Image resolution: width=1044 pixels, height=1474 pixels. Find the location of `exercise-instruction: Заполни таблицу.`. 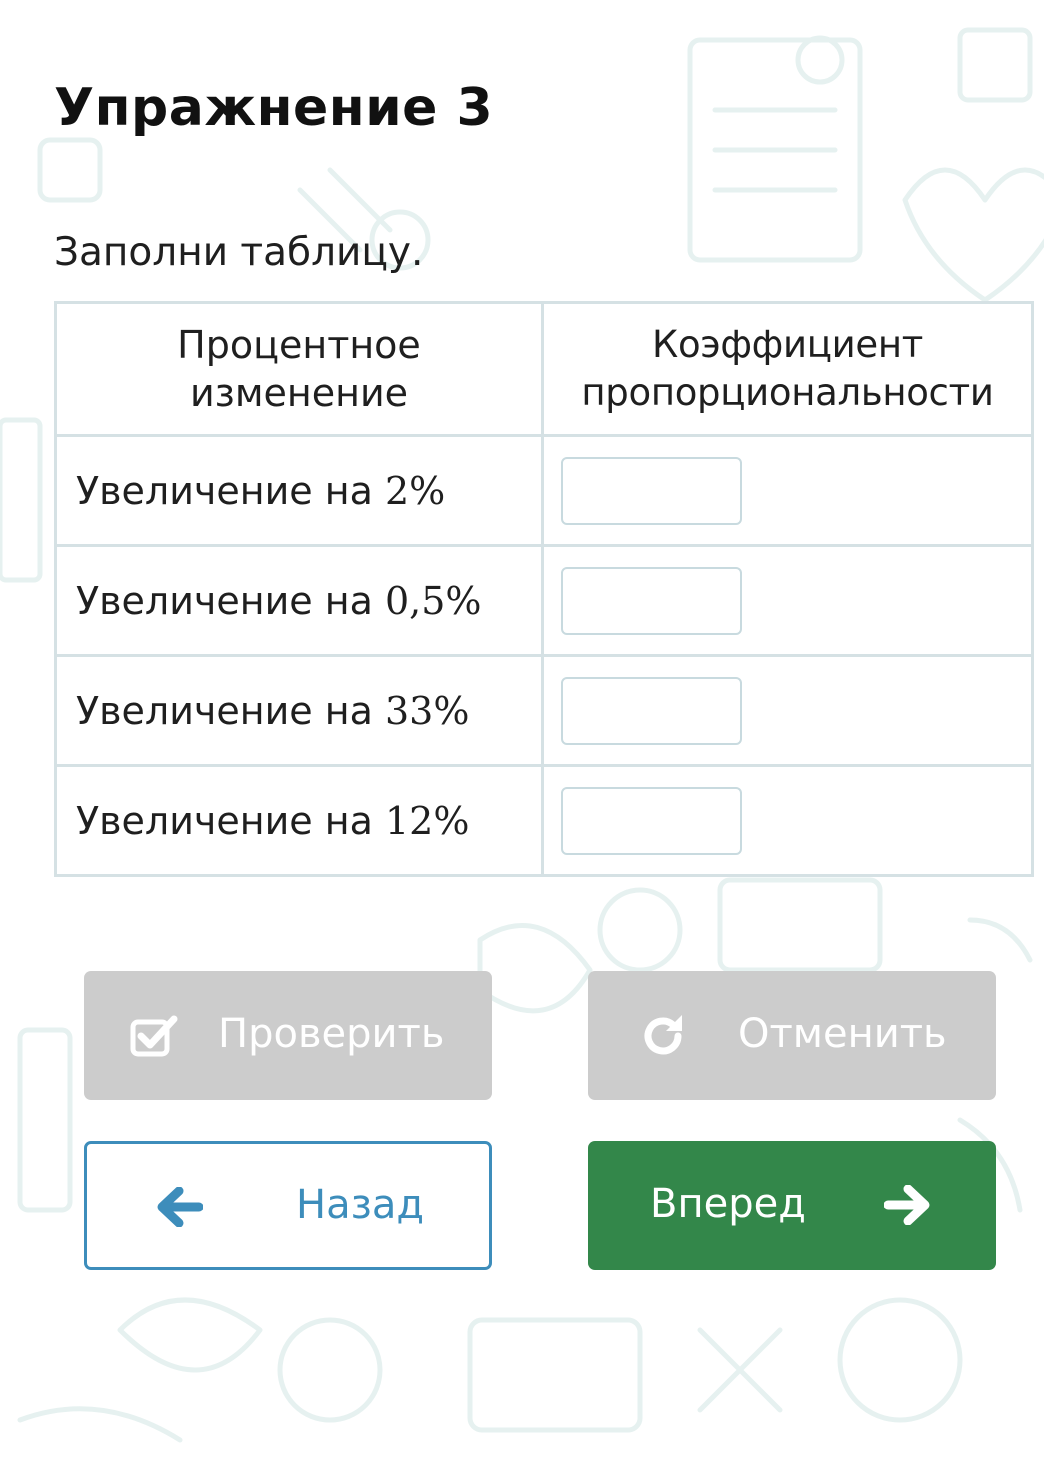

exercise-instruction: Заполни таблицу. is located at coordinates (239, 252).